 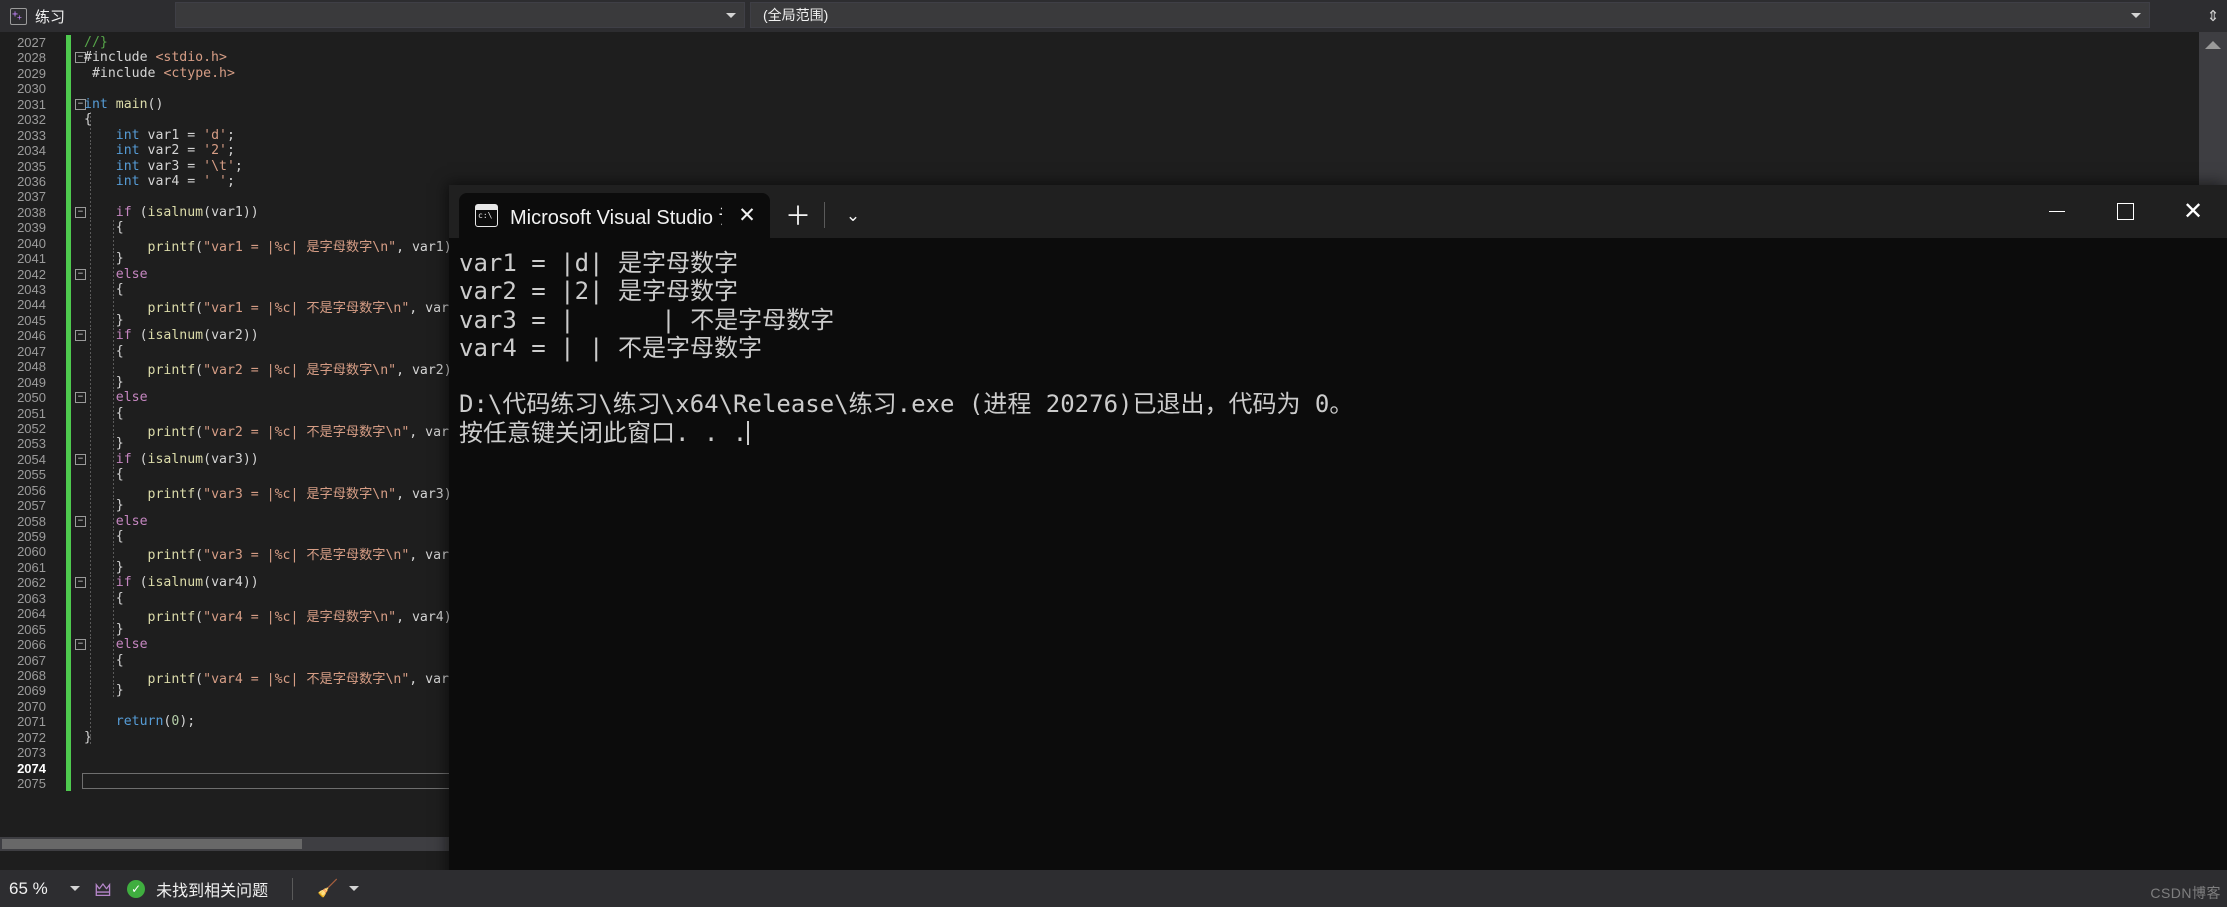 What do you see at coordinates (31, 151) in the screenshot?
I see `line-number: 2034` at bounding box center [31, 151].